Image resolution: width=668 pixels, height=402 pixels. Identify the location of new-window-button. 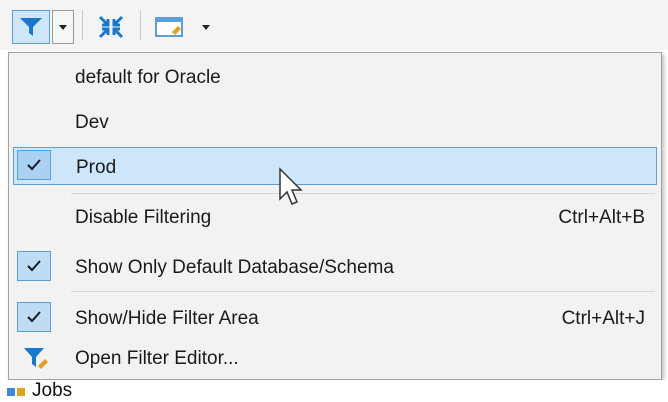
(170, 27).